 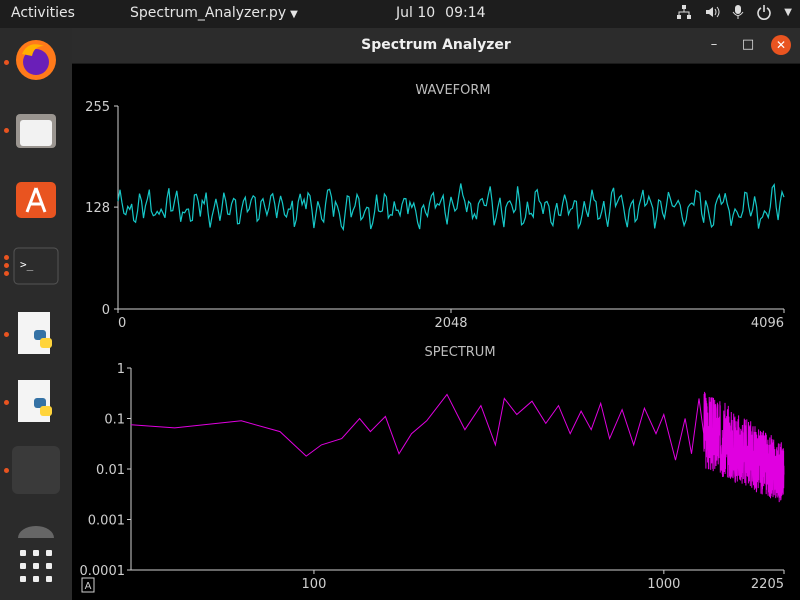 I want to click on waveform-series-line, so click(x=451, y=207).